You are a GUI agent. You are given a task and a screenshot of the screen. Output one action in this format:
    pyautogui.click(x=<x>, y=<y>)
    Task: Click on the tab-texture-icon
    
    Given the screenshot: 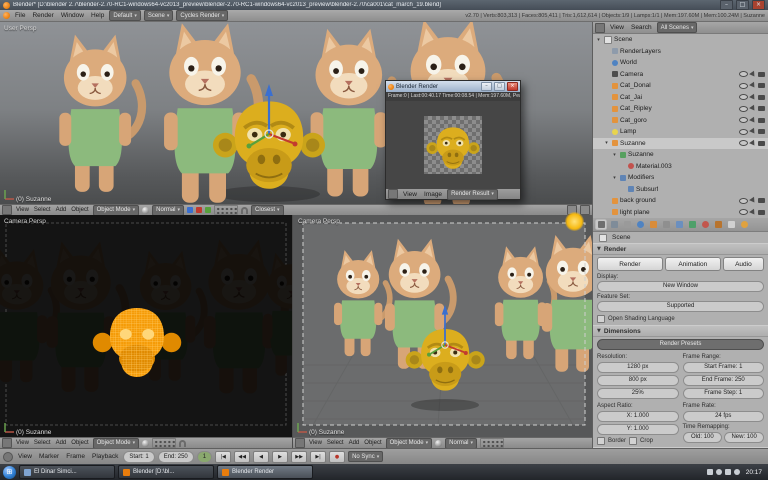 What is the action you would take?
    pyautogui.click(x=718, y=224)
    